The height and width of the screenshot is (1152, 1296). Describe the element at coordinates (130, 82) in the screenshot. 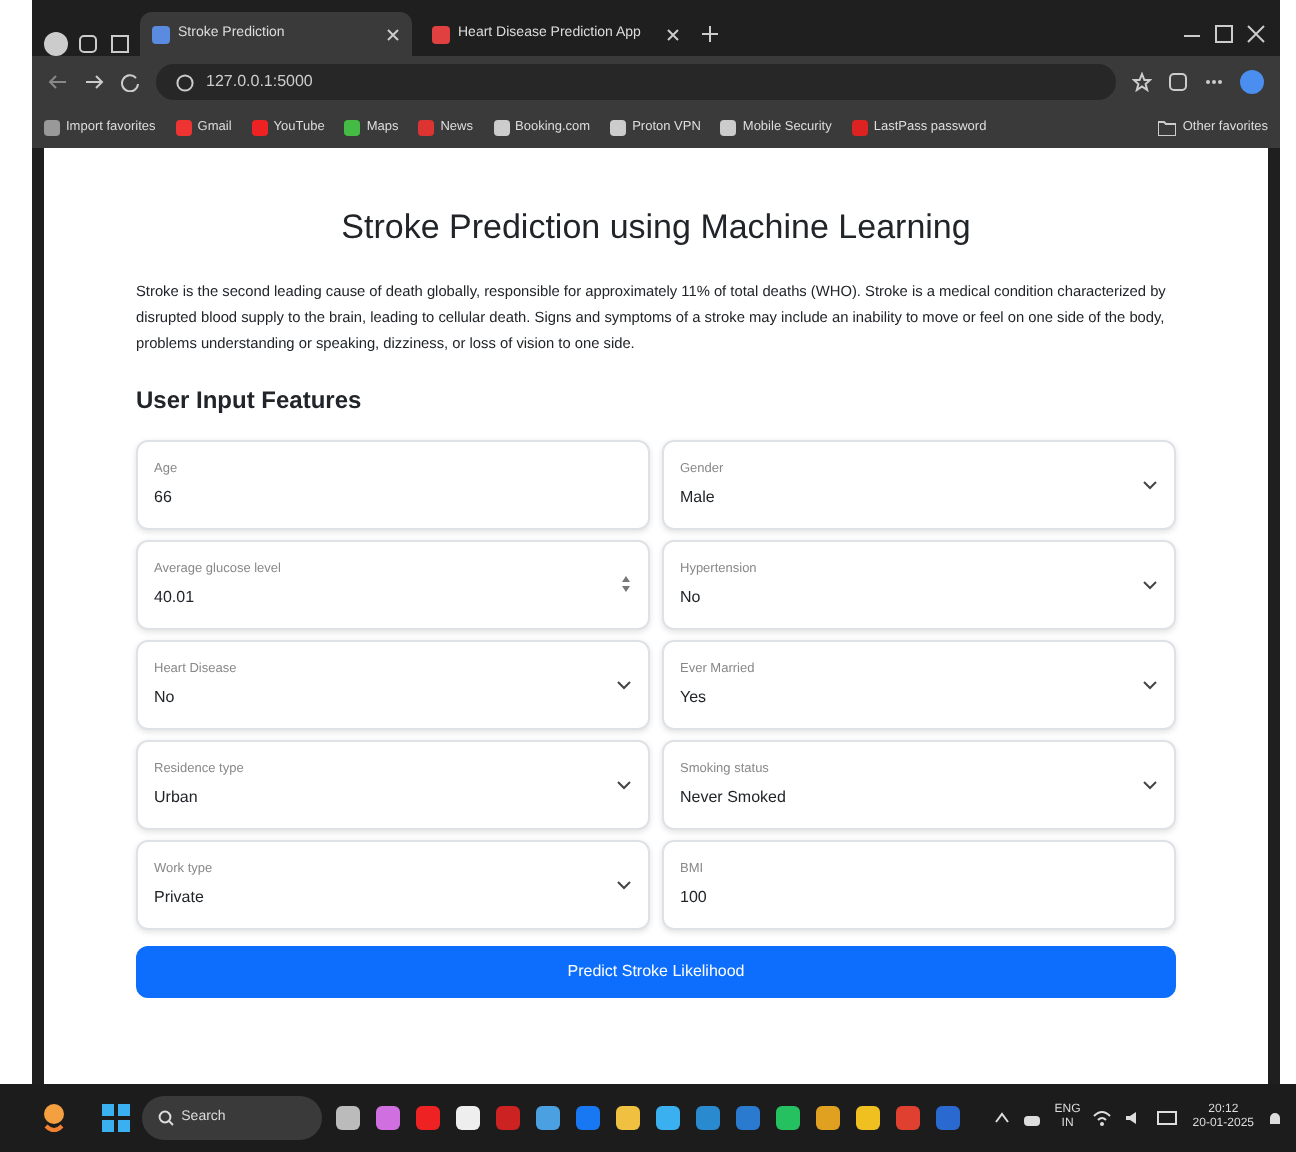

I see `refresh-icon` at that location.